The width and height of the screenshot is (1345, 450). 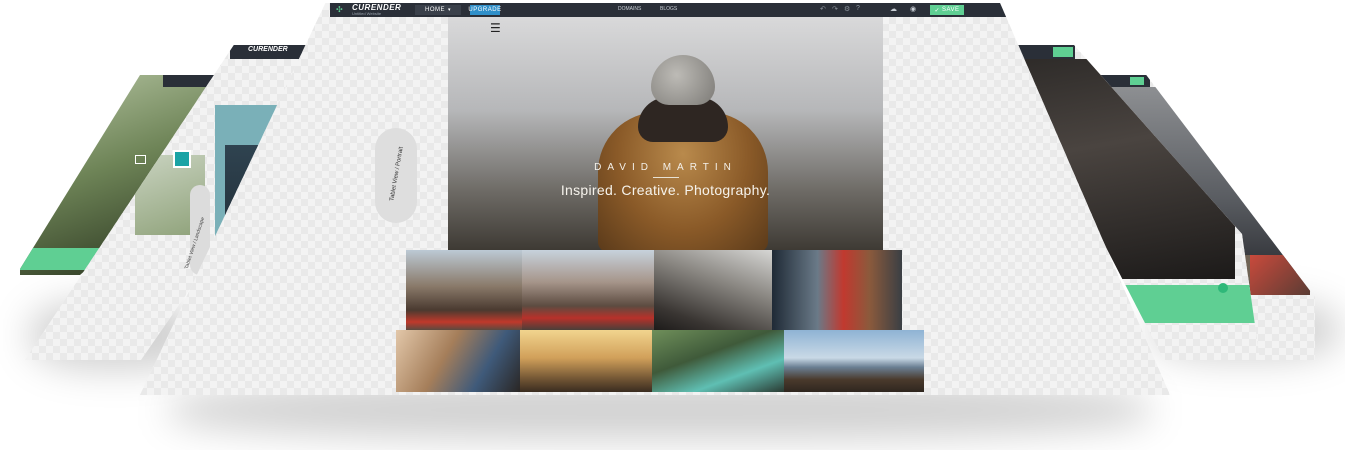 What do you see at coordinates (666, 177) in the screenshot?
I see `hero-name-divider` at bounding box center [666, 177].